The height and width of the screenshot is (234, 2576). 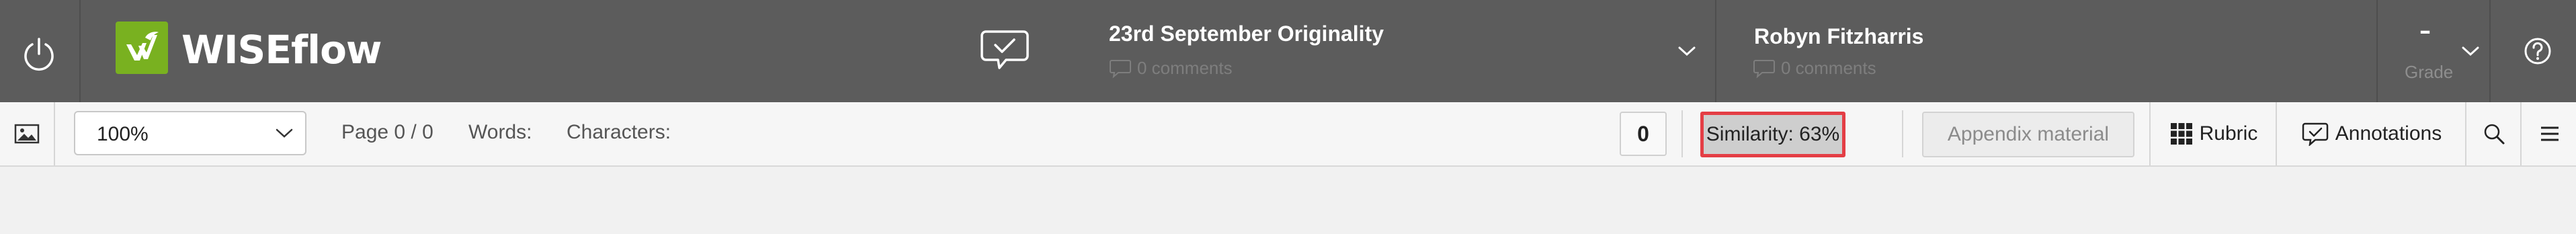 I want to click on chat-button, so click(x=1004, y=50).